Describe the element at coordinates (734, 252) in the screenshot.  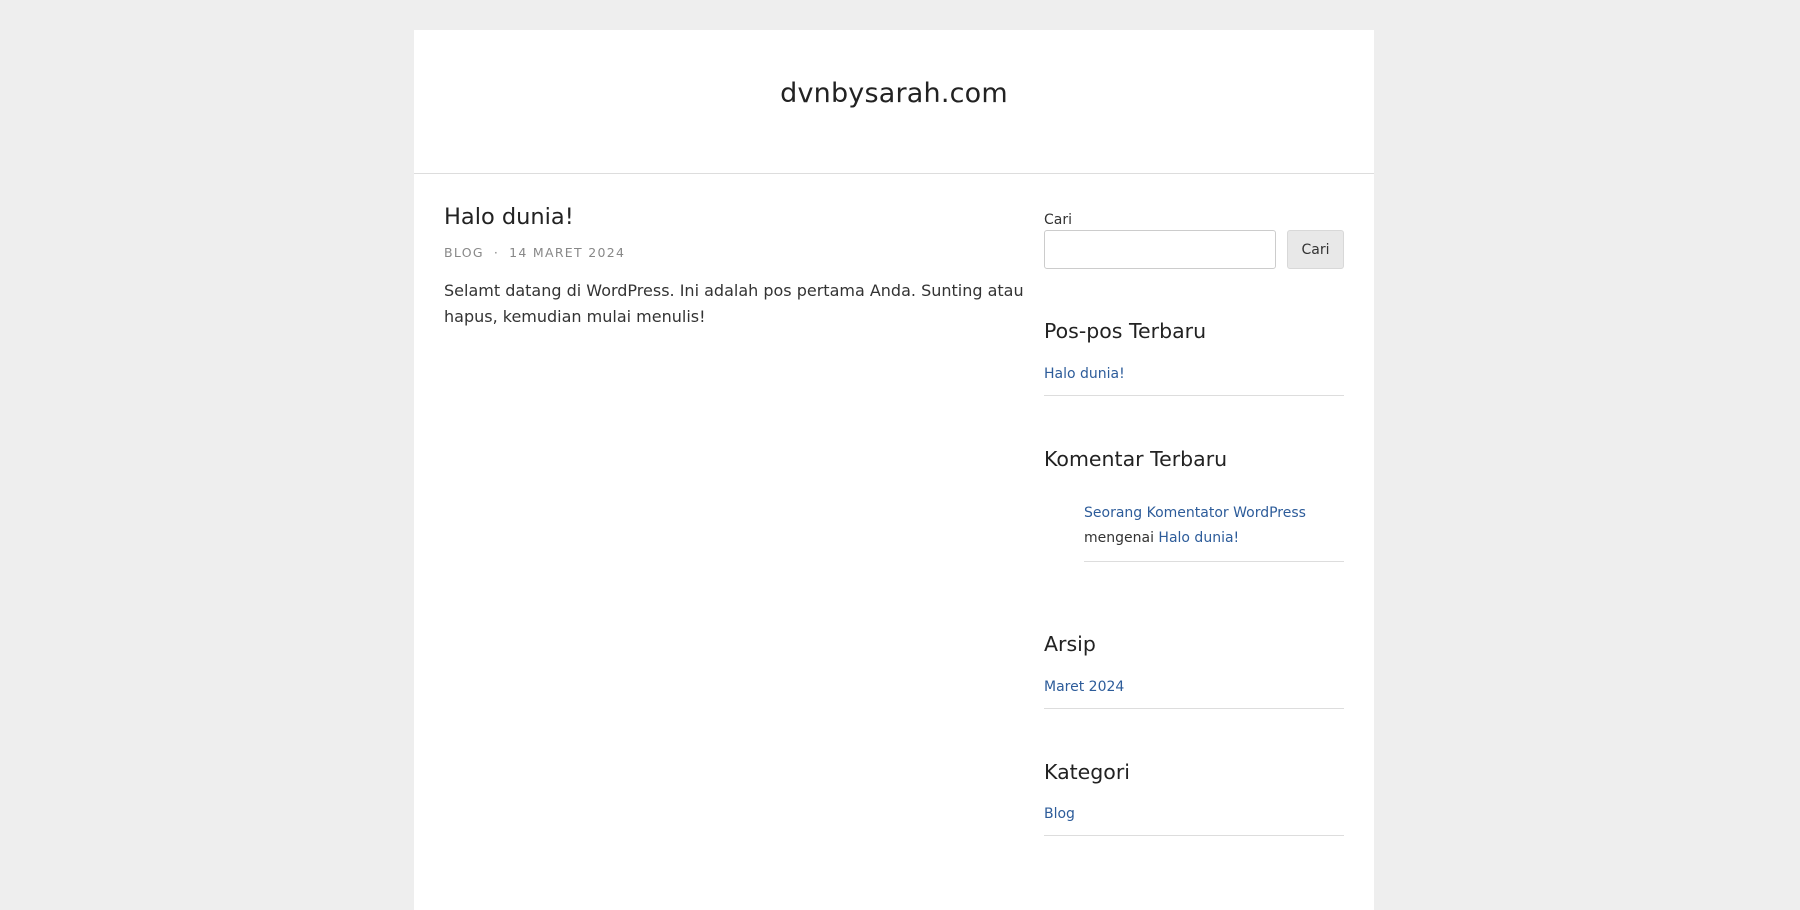
I see `post-meta: BLOG · 14 MARET 2024` at that location.